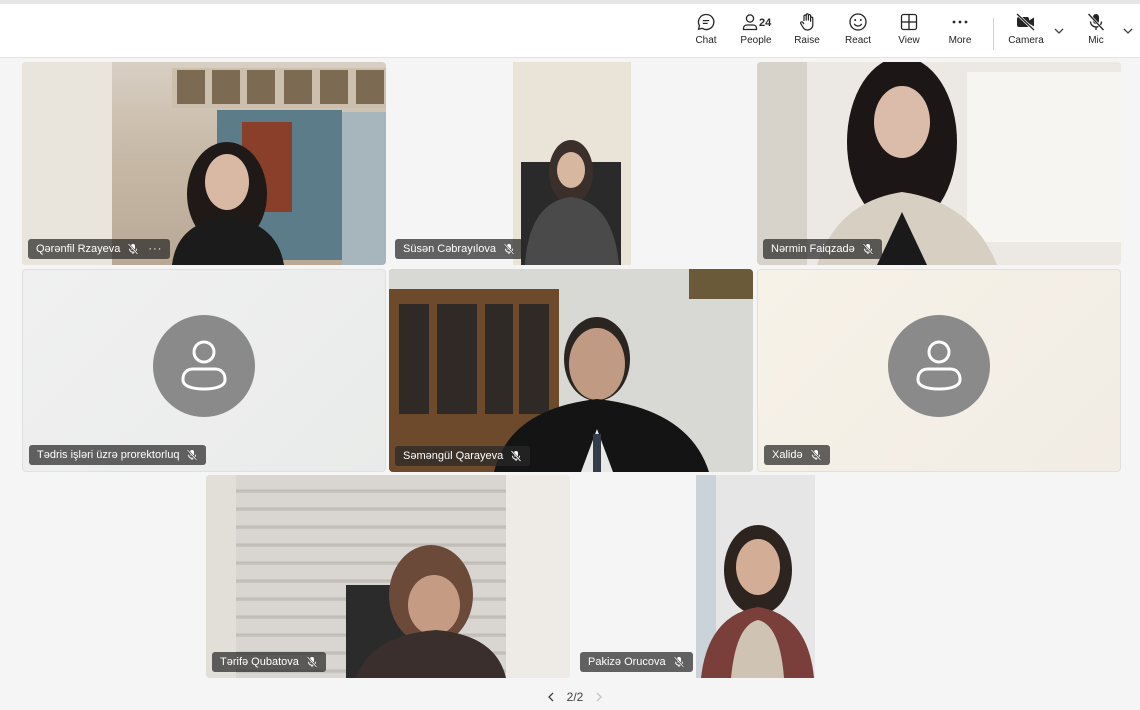 The height and width of the screenshot is (710, 1140). I want to click on participant-tile: Səməngül Qarayeva, so click(571, 370).